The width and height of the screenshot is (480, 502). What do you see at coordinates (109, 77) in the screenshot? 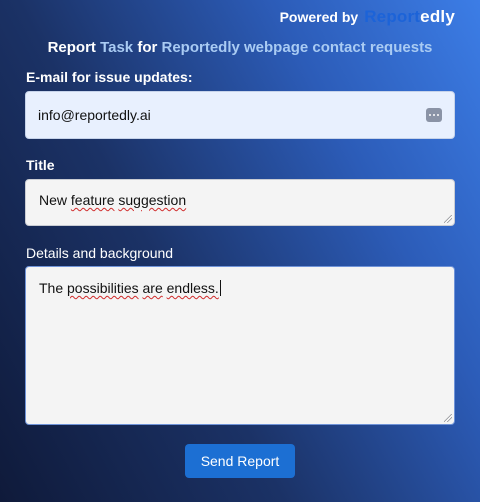
I see `email-label: E-mail for issue updates:` at bounding box center [109, 77].